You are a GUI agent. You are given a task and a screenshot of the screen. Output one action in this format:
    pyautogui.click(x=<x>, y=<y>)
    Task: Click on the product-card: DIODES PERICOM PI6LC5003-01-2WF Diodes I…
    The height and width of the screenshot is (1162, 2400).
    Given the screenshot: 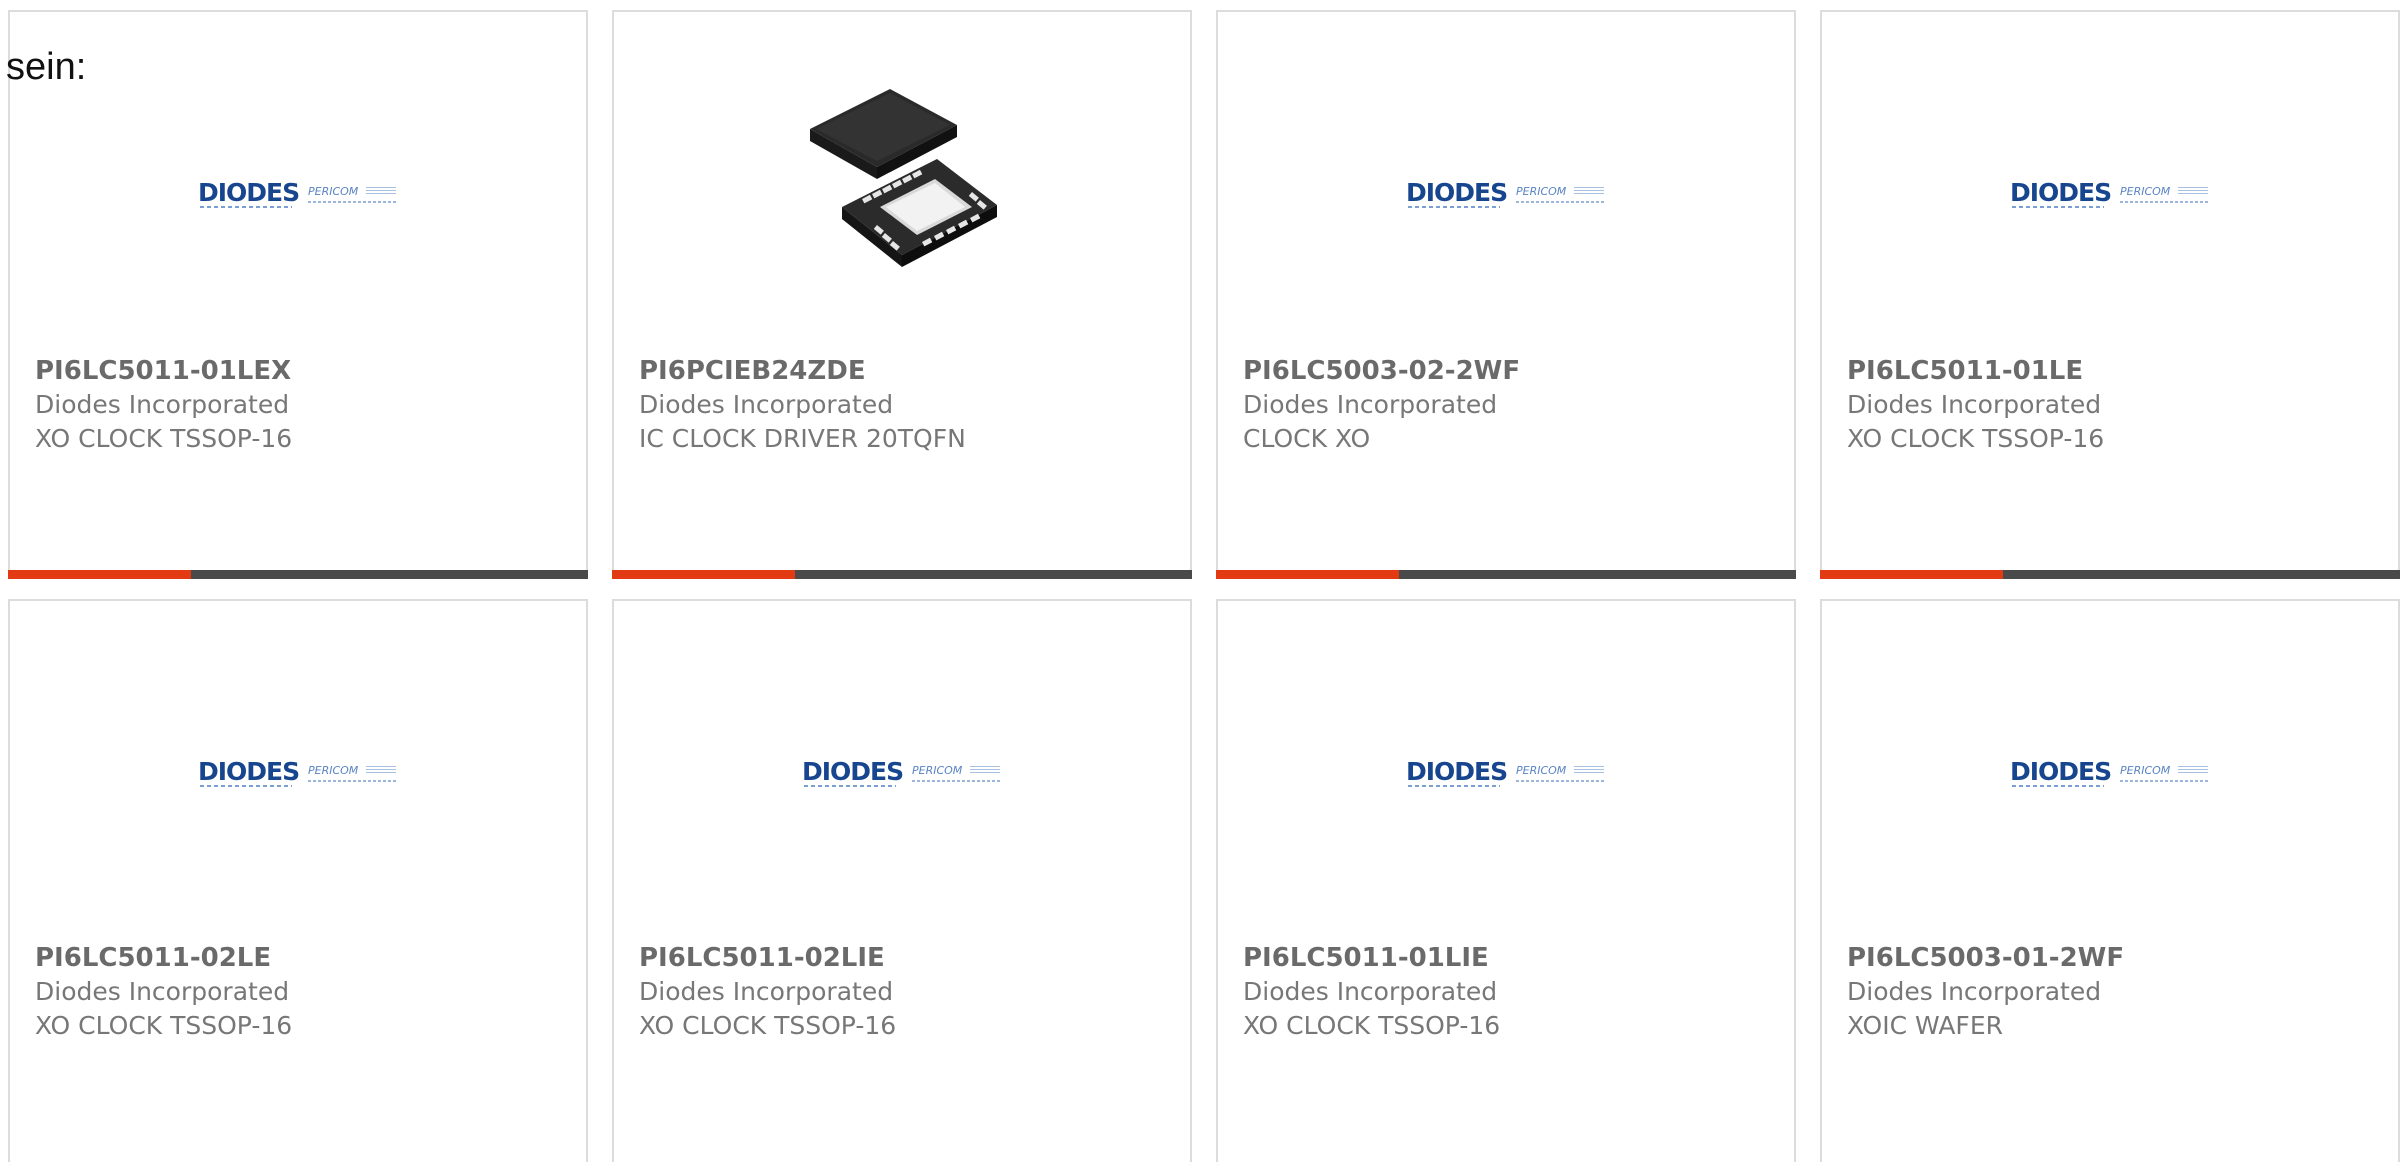 What is the action you would take?
    pyautogui.click(x=2110, y=880)
    